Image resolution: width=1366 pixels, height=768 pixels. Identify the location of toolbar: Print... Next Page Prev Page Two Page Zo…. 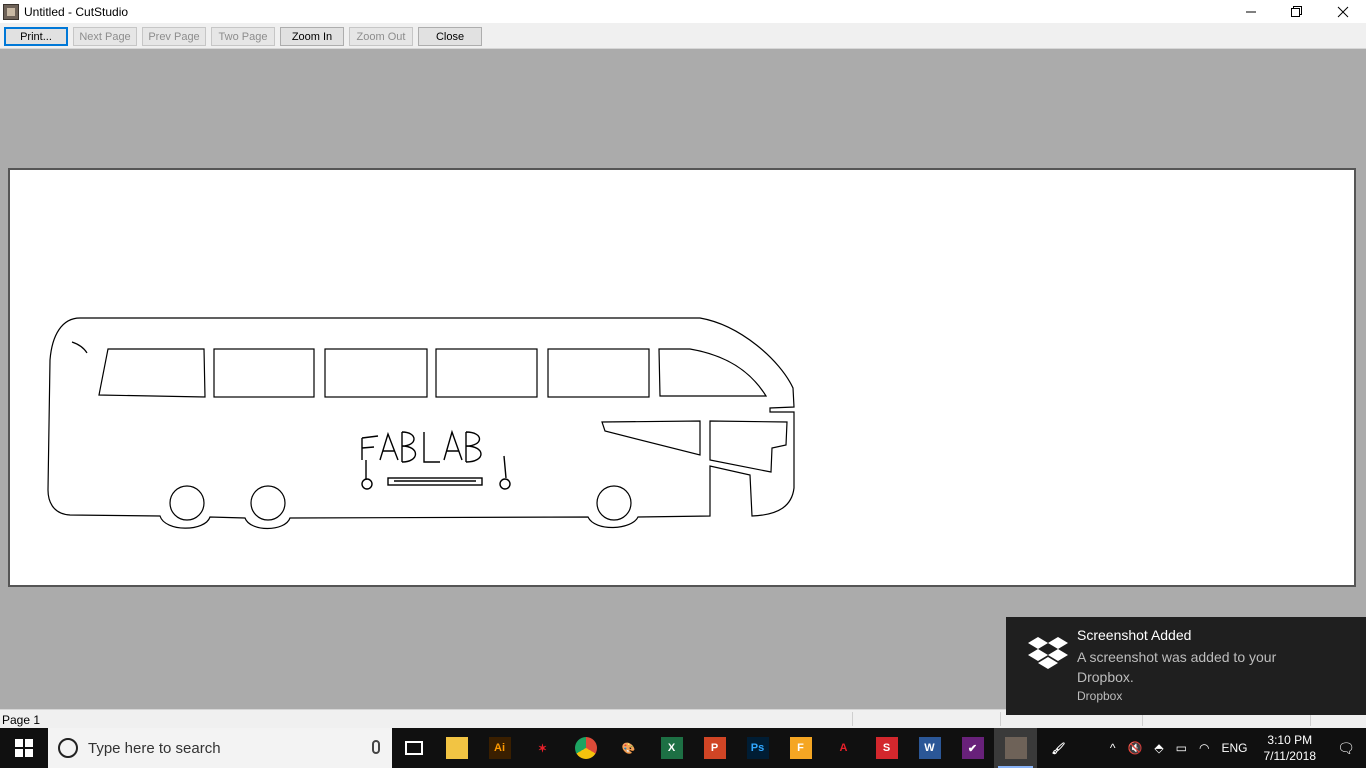
(683, 36).